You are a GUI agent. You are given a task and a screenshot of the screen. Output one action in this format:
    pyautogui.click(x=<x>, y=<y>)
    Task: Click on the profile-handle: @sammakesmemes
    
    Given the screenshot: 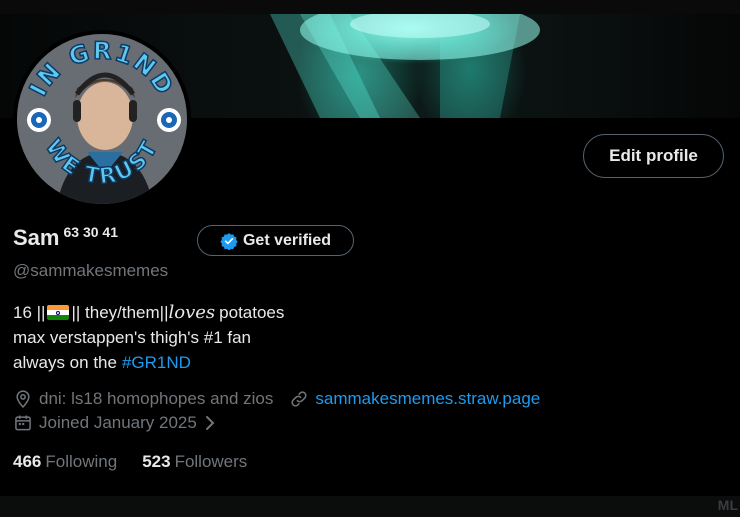 What is the action you would take?
    pyautogui.click(x=91, y=270)
    